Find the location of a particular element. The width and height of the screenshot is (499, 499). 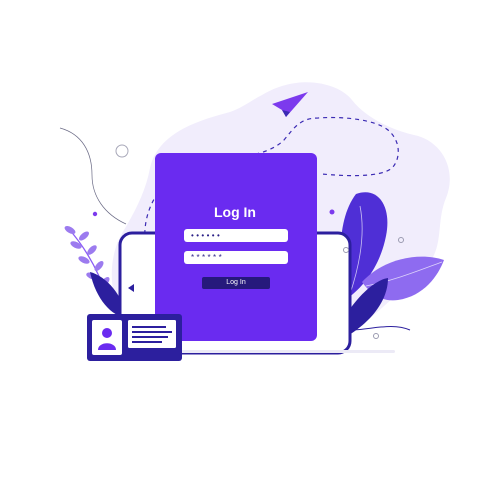

curved-line is located at coordinates (93, 176).